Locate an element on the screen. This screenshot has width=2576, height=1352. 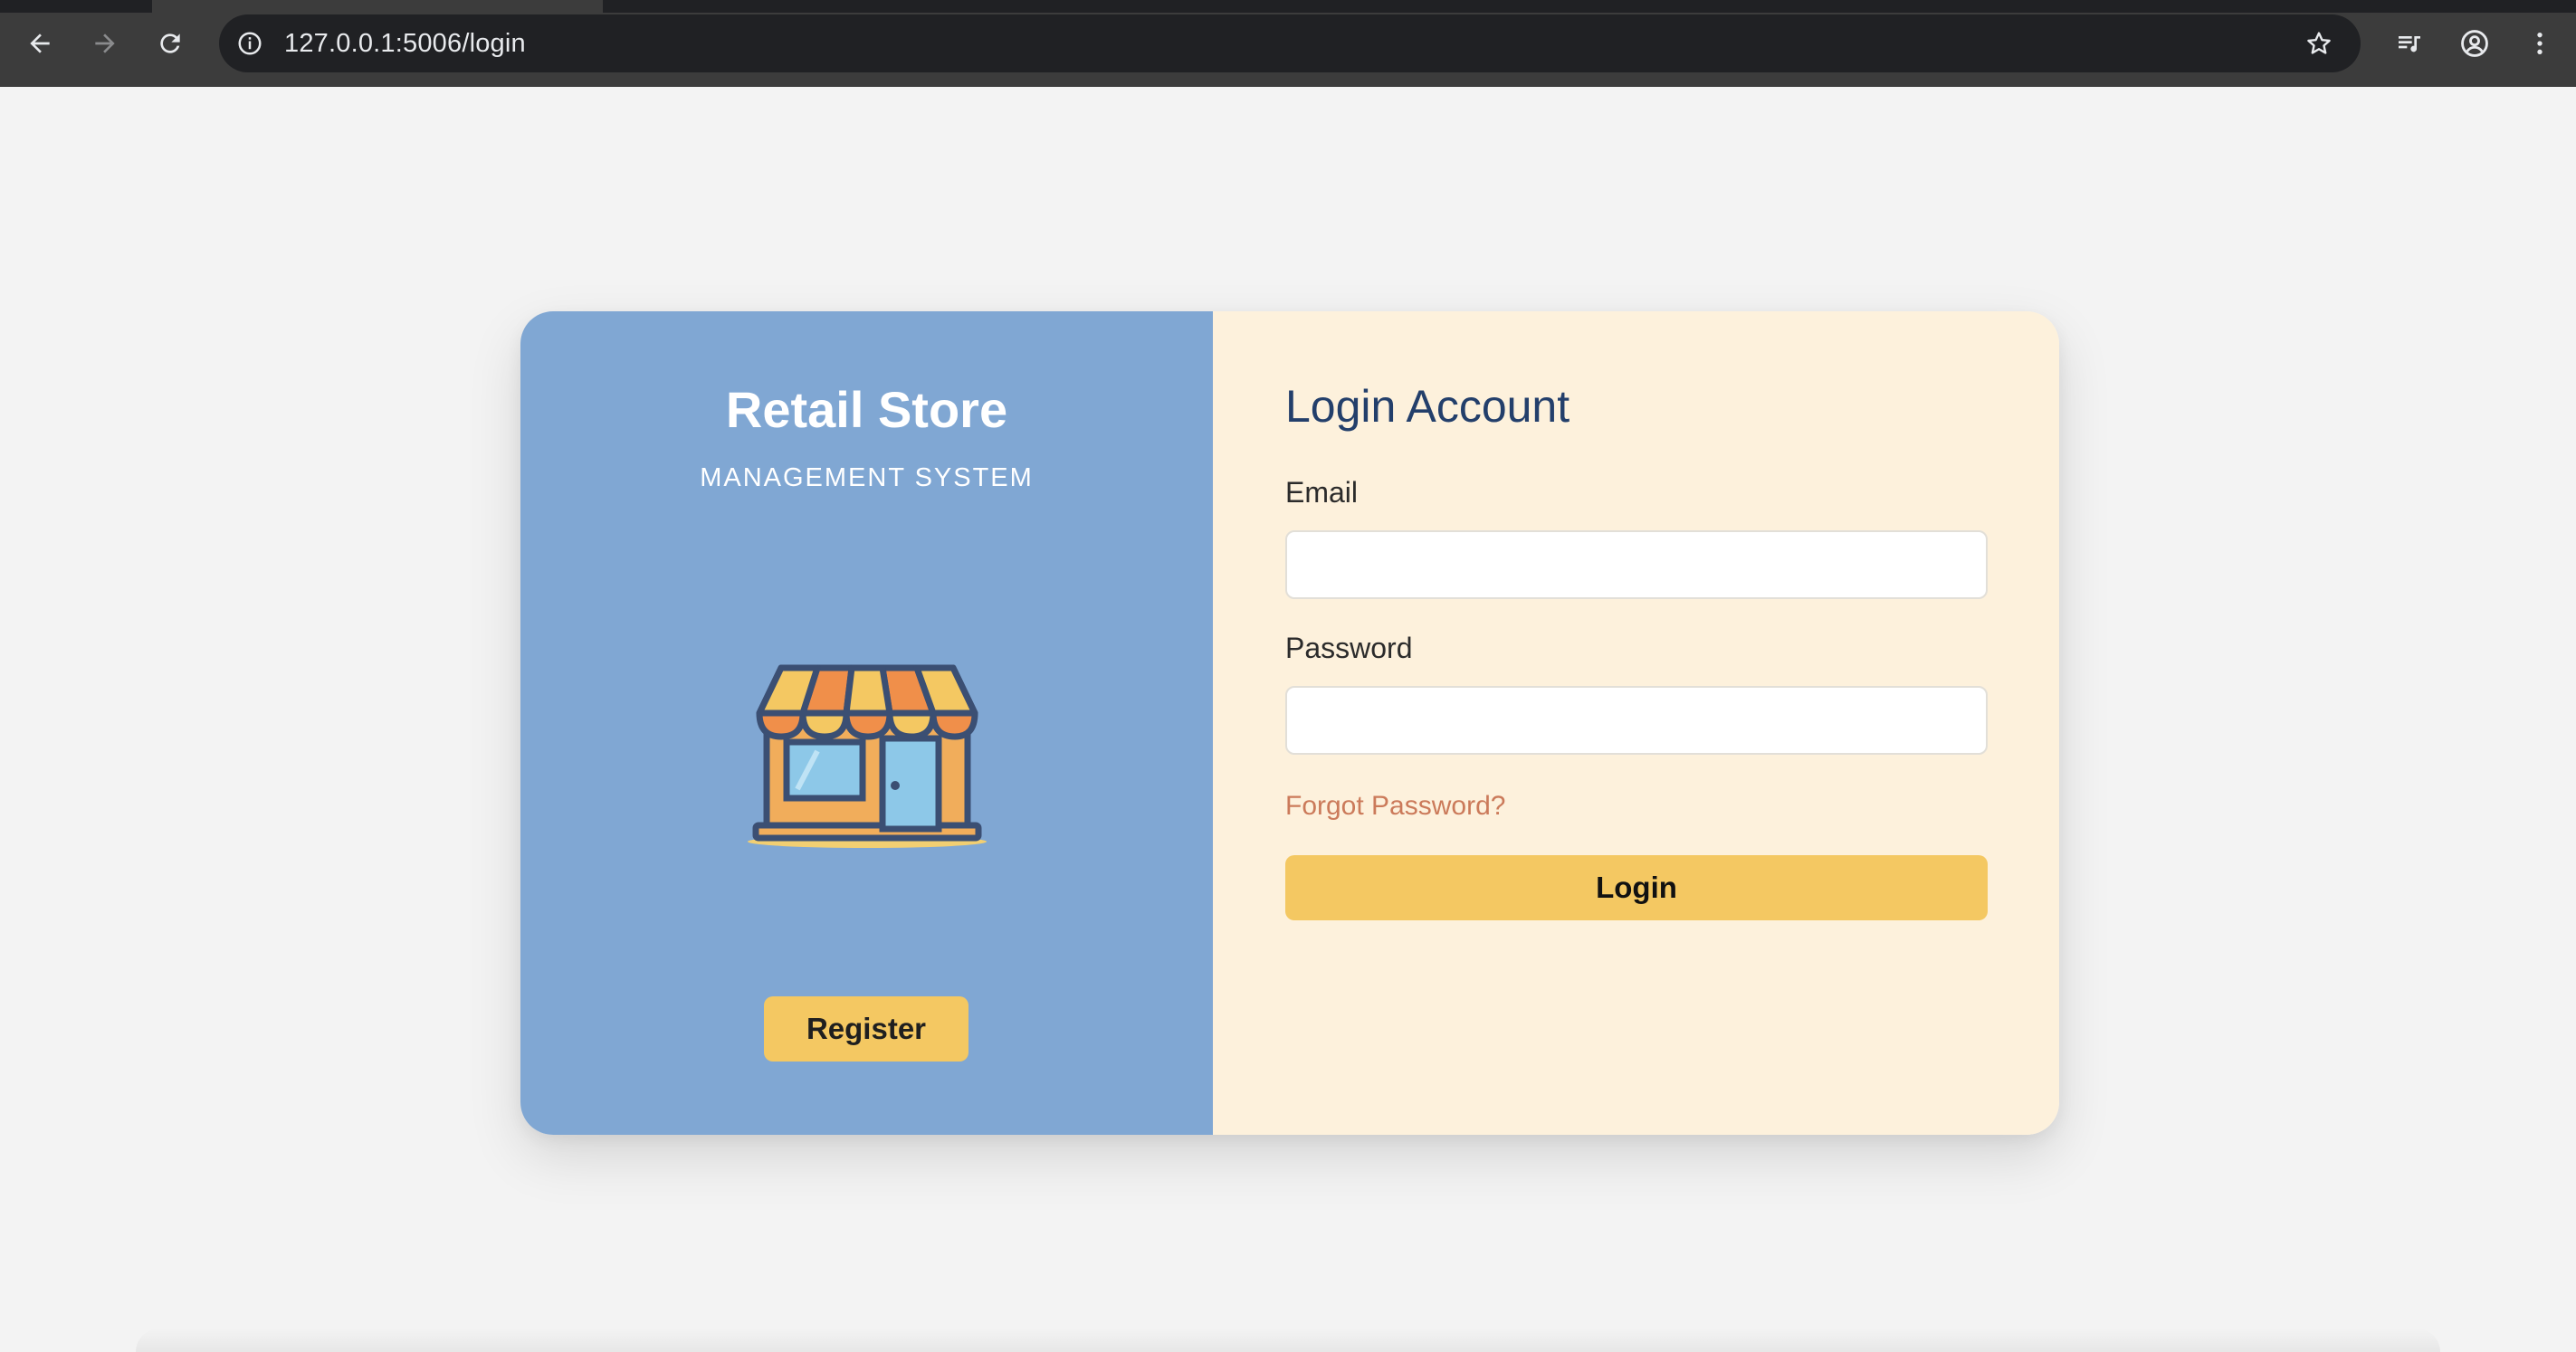
media-button is located at coordinates (2409, 44).